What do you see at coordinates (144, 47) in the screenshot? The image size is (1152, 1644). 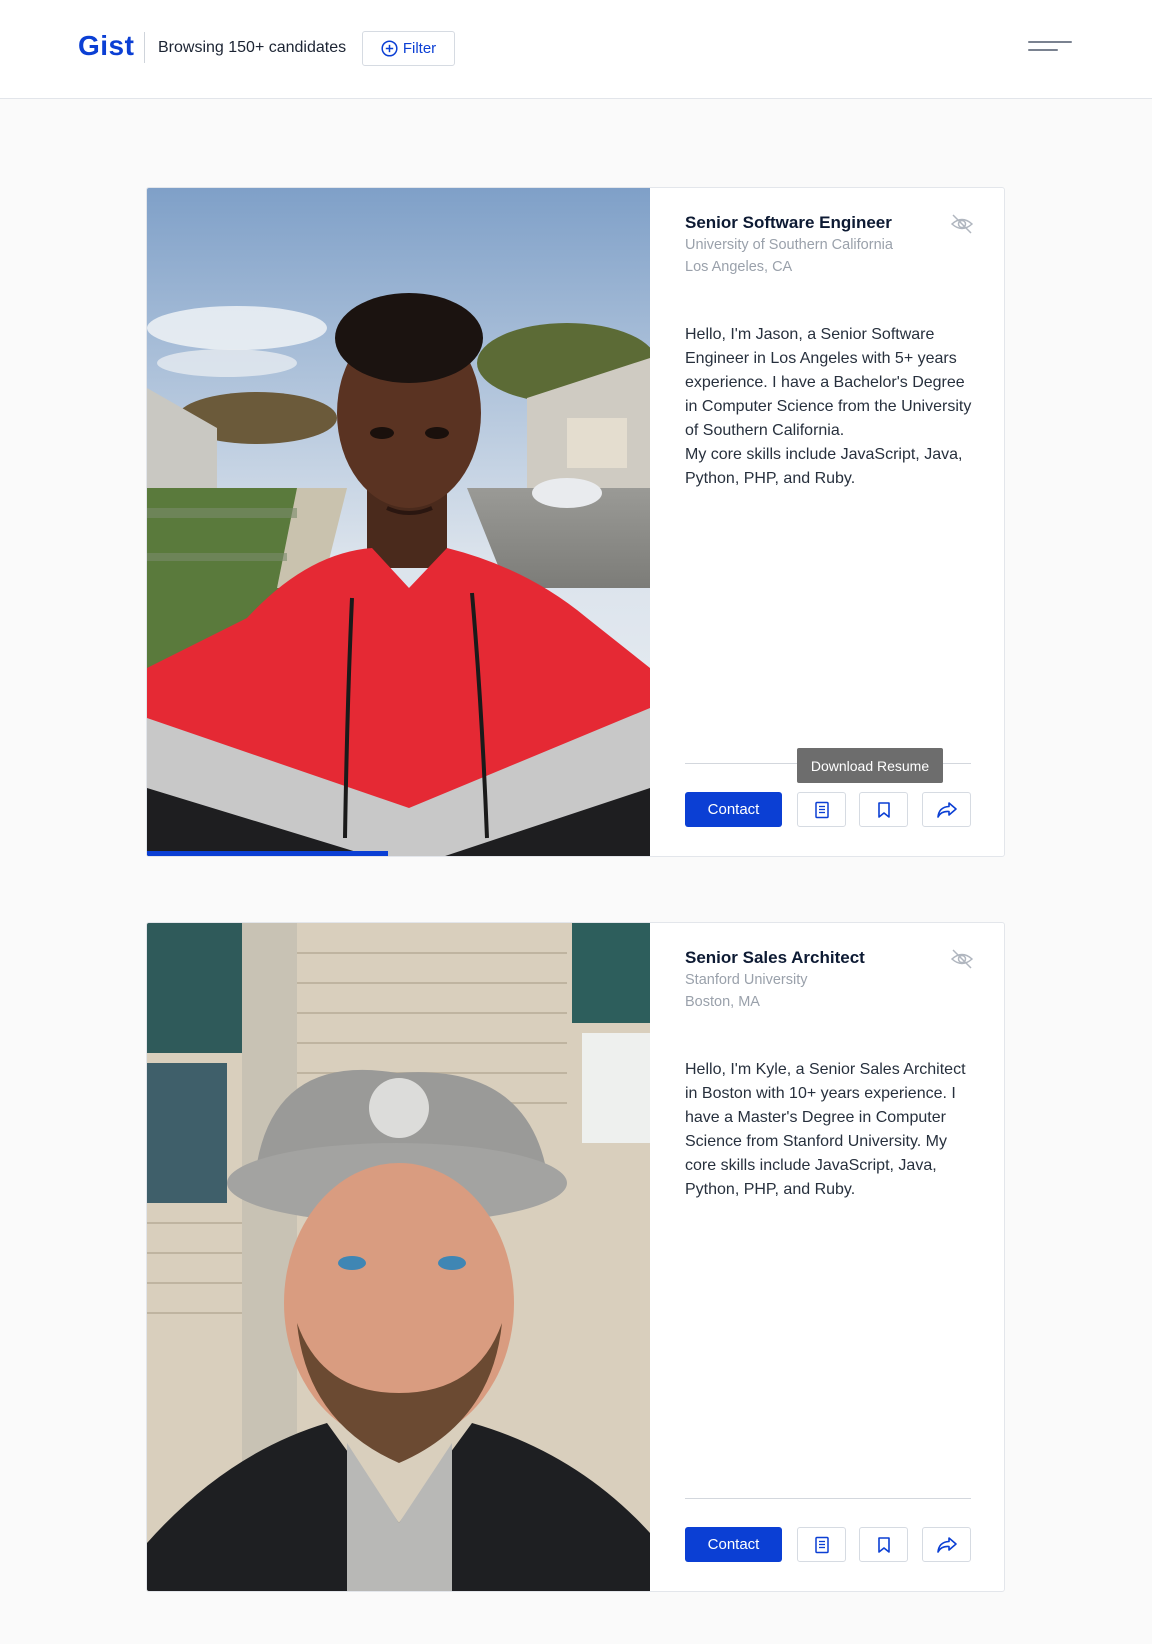 I see `logo-divider` at bounding box center [144, 47].